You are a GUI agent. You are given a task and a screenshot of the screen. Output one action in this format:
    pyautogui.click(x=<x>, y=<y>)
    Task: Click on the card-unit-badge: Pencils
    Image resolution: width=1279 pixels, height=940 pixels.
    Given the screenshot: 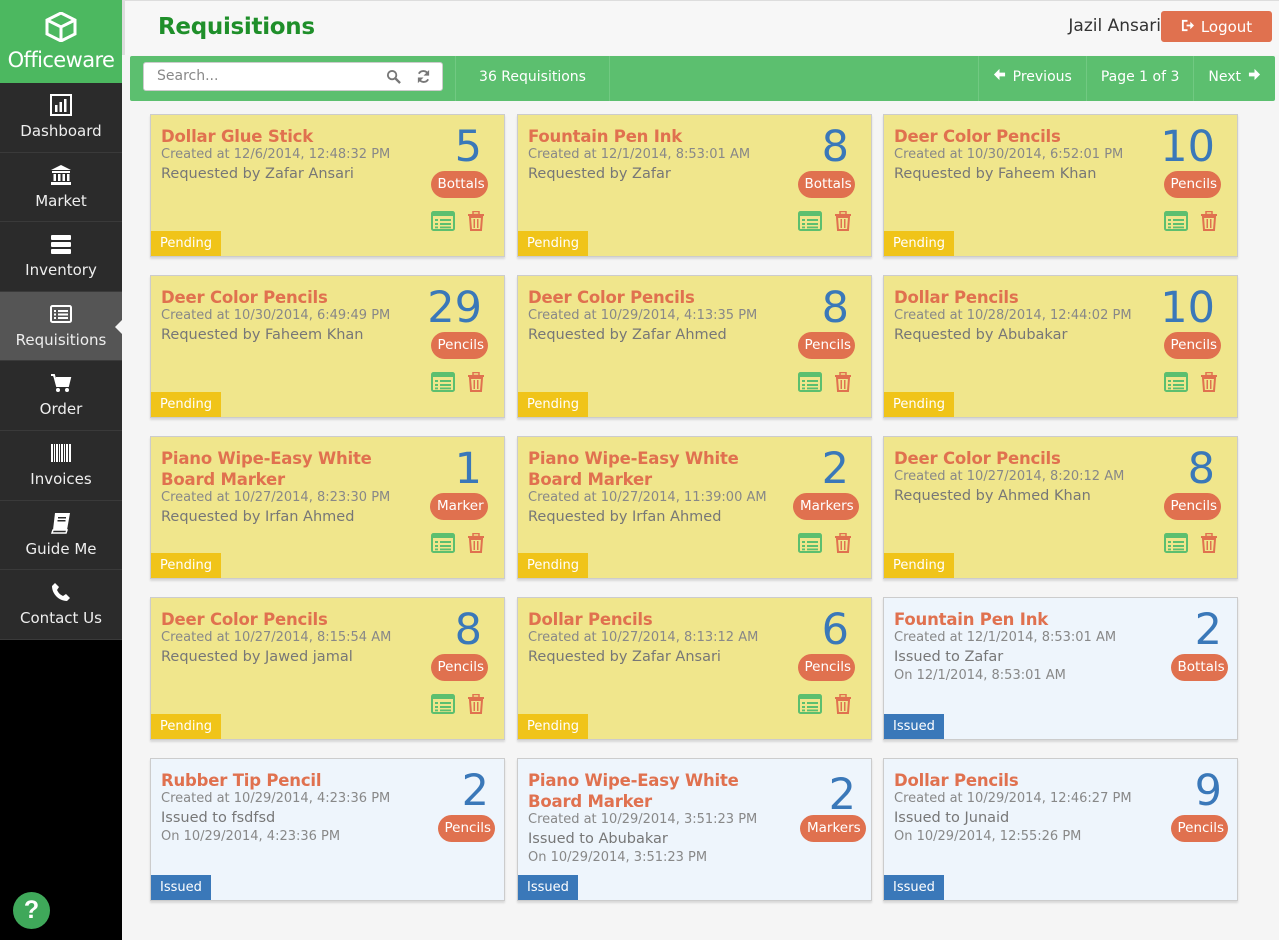 What is the action you would take?
    pyautogui.click(x=459, y=667)
    